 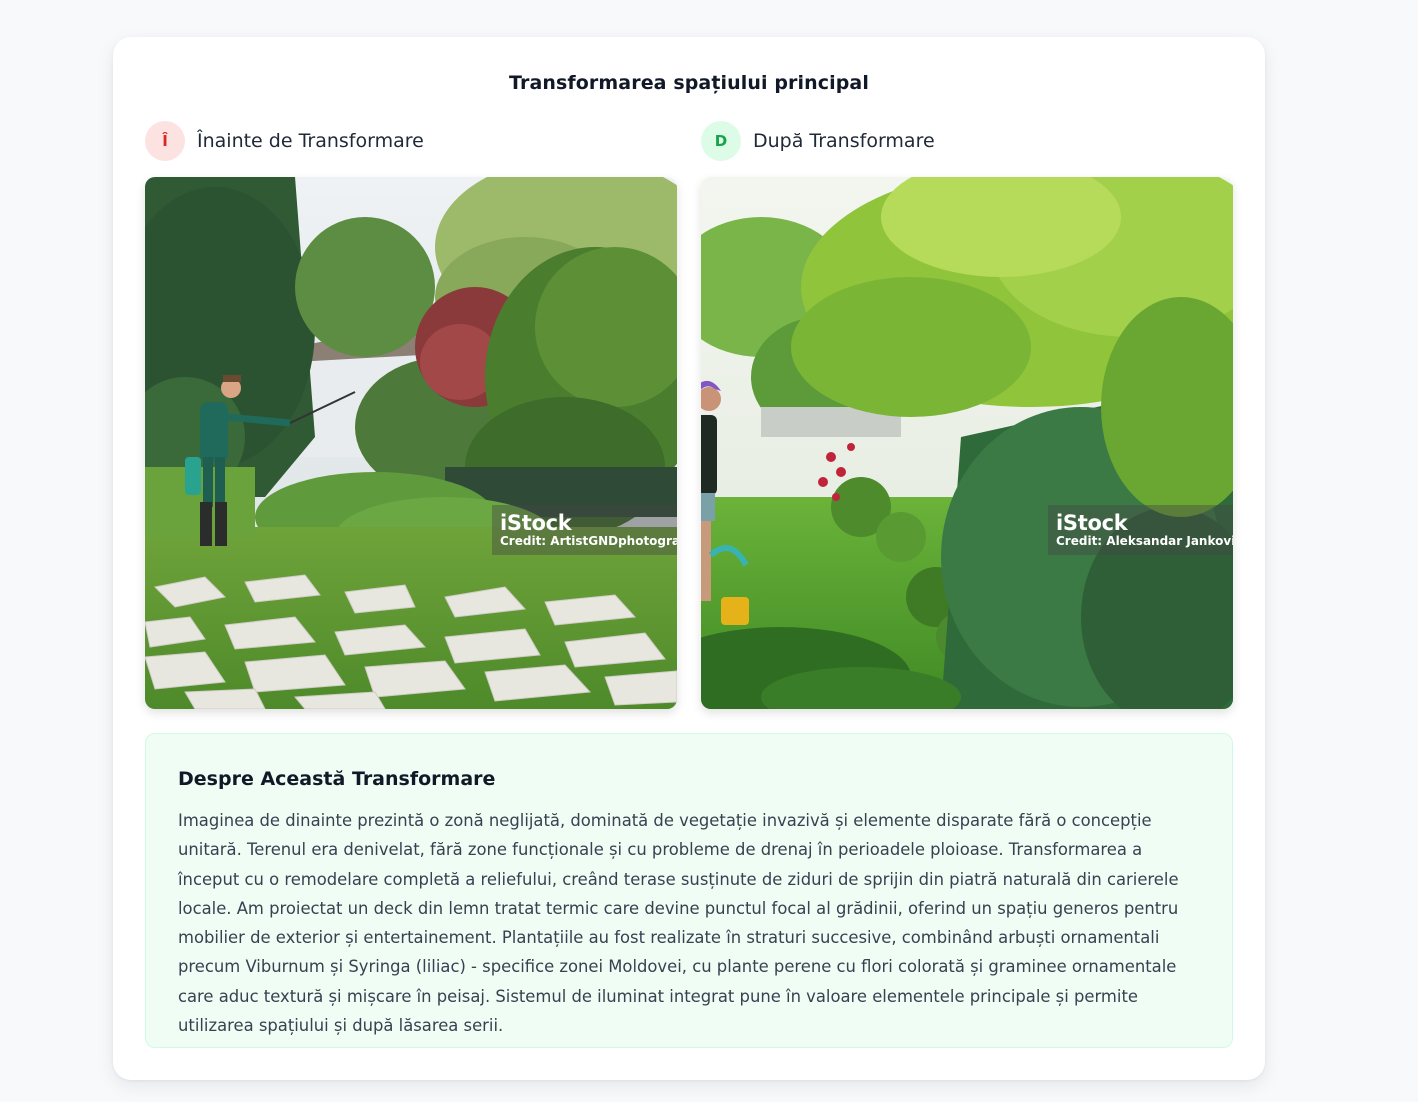 What do you see at coordinates (165, 141) in the screenshot?
I see `before-badge: Î` at bounding box center [165, 141].